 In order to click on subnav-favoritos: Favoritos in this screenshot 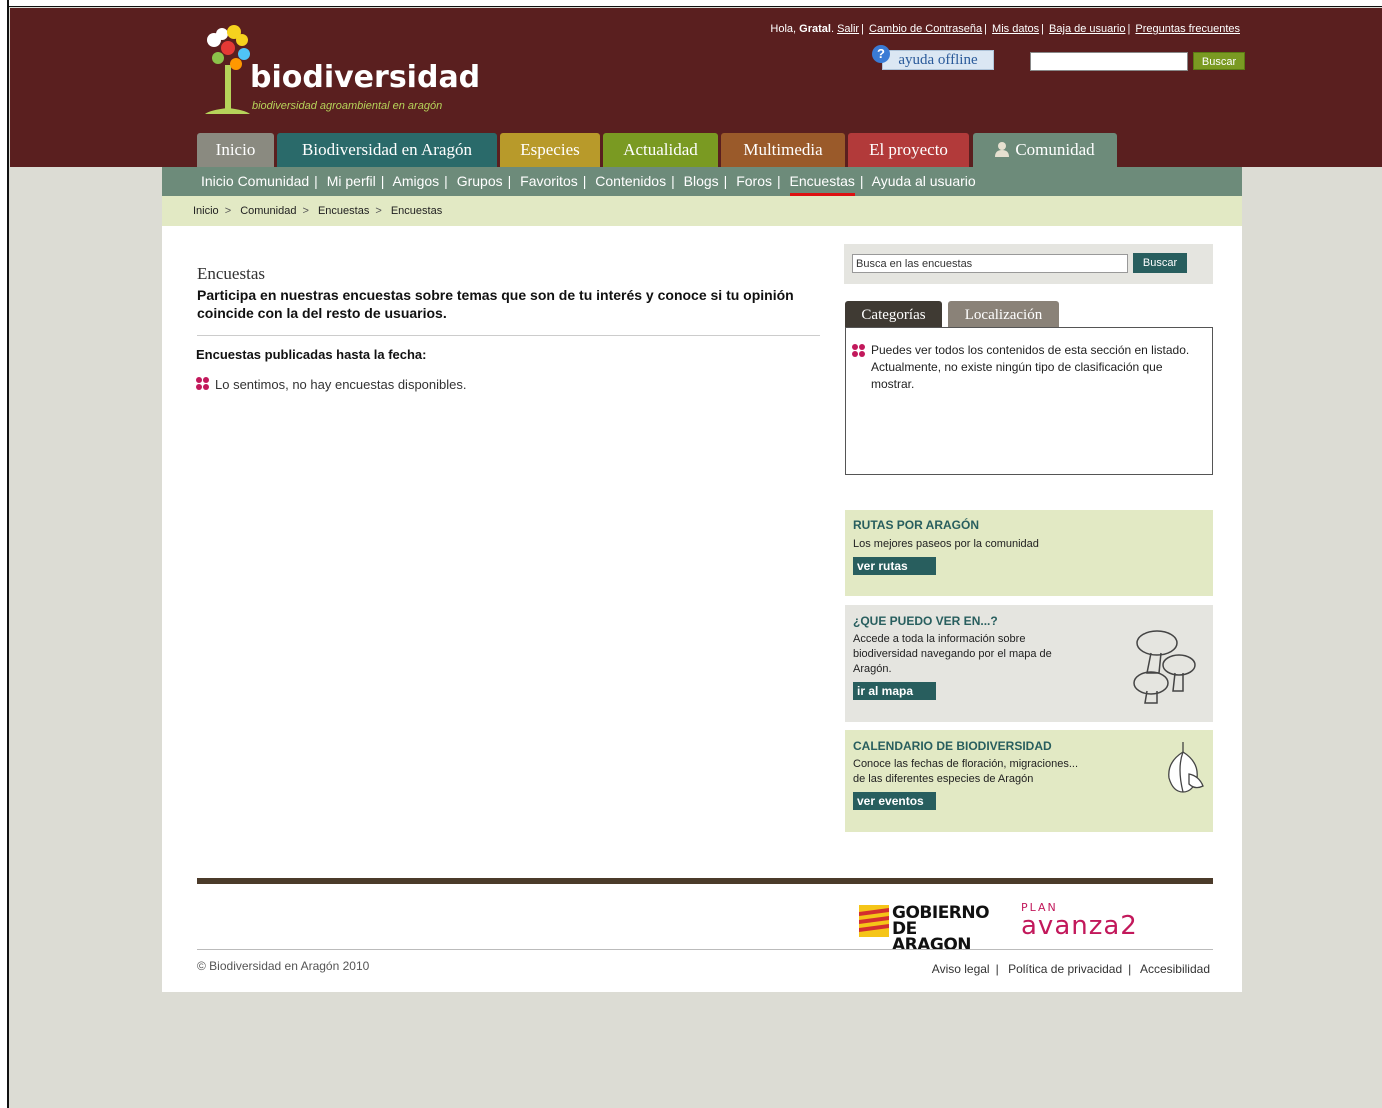, I will do `click(549, 181)`.